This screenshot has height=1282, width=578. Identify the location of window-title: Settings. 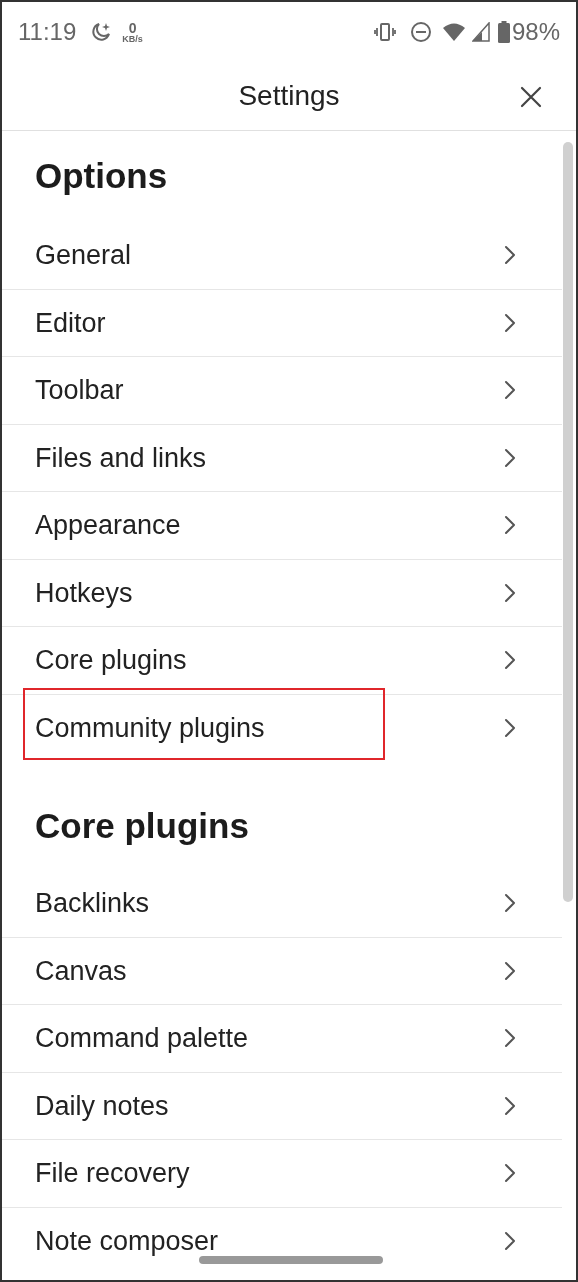
(289, 96).